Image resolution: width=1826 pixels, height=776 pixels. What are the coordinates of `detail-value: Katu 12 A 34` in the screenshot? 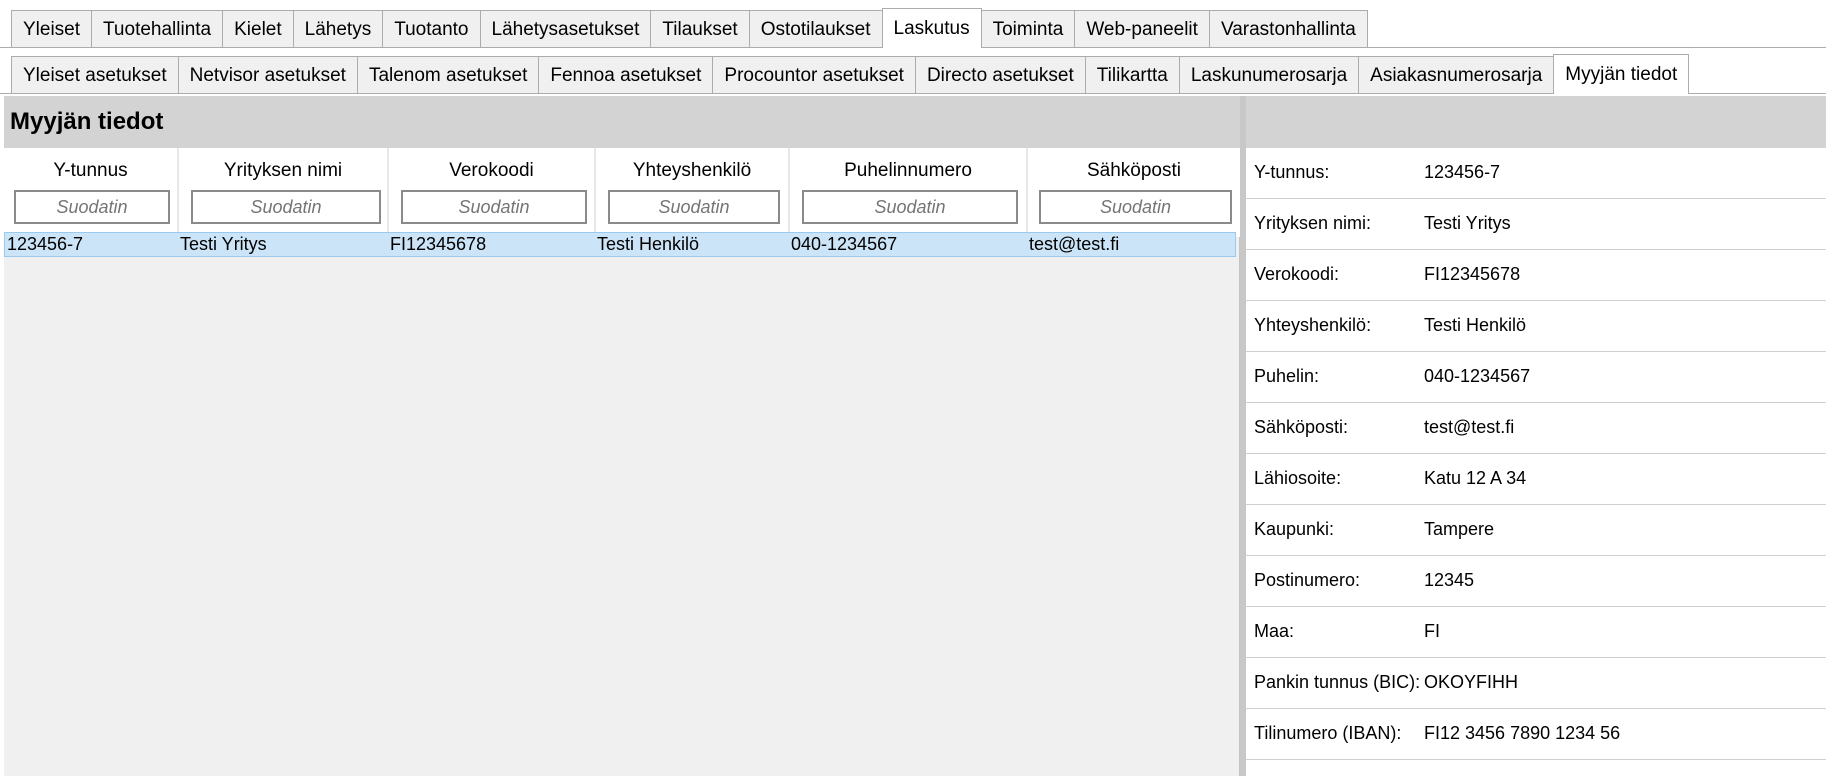 It's located at (1475, 478).